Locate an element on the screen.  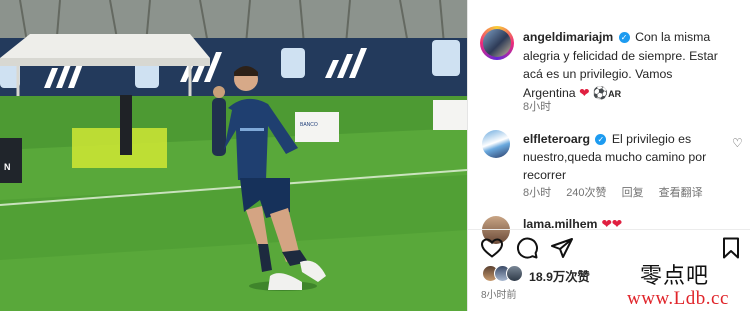
post-meta: 8小时 is located at coordinates (543, 106).